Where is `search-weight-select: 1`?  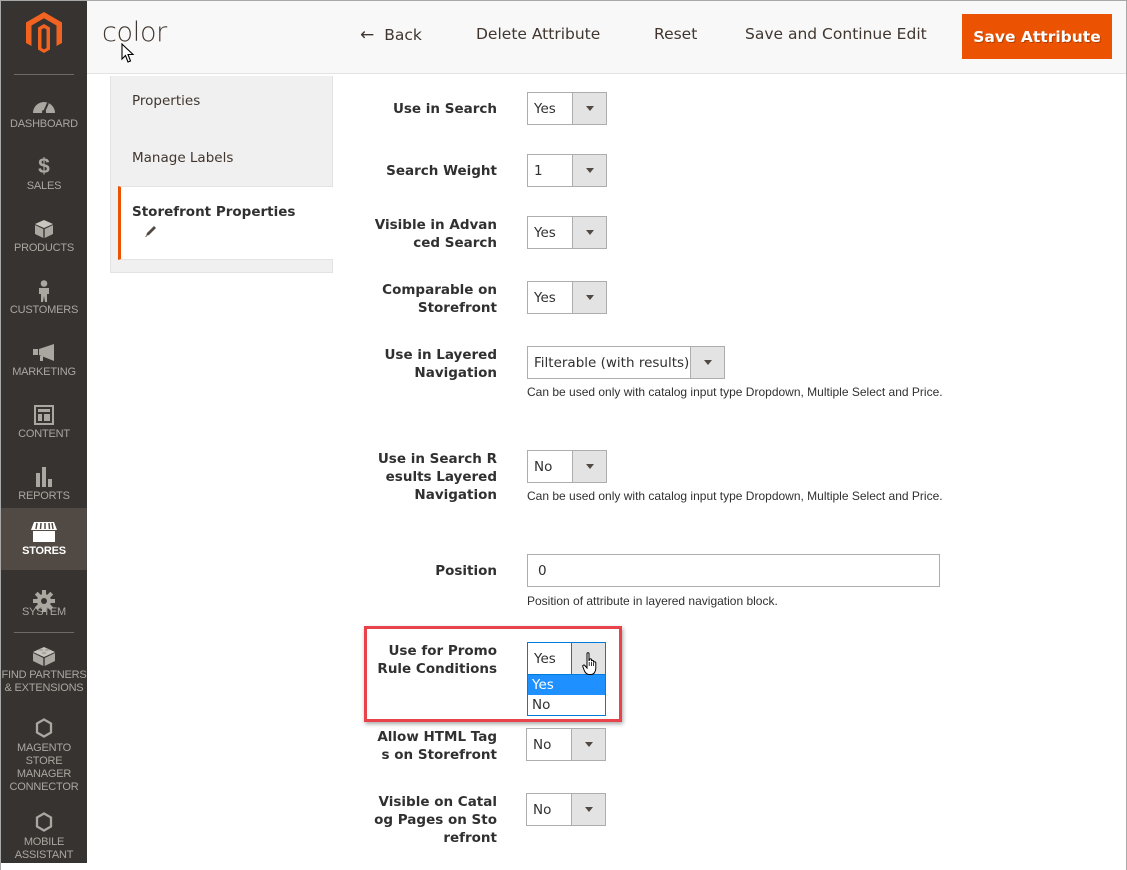 search-weight-select: 1 is located at coordinates (567, 170).